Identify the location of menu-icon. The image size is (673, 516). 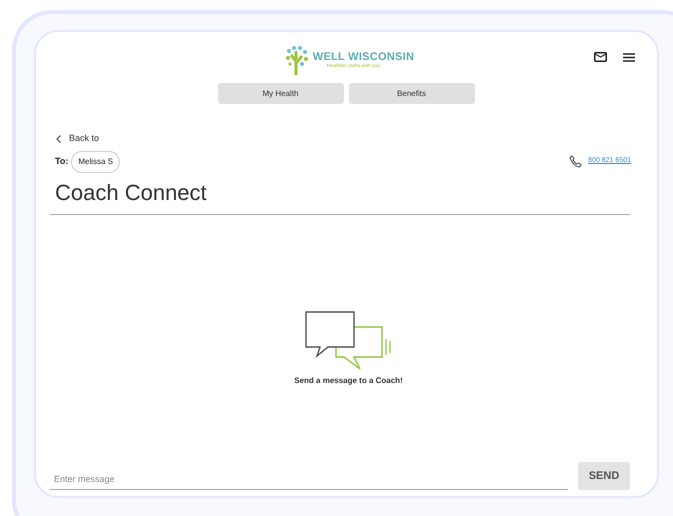
(629, 57).